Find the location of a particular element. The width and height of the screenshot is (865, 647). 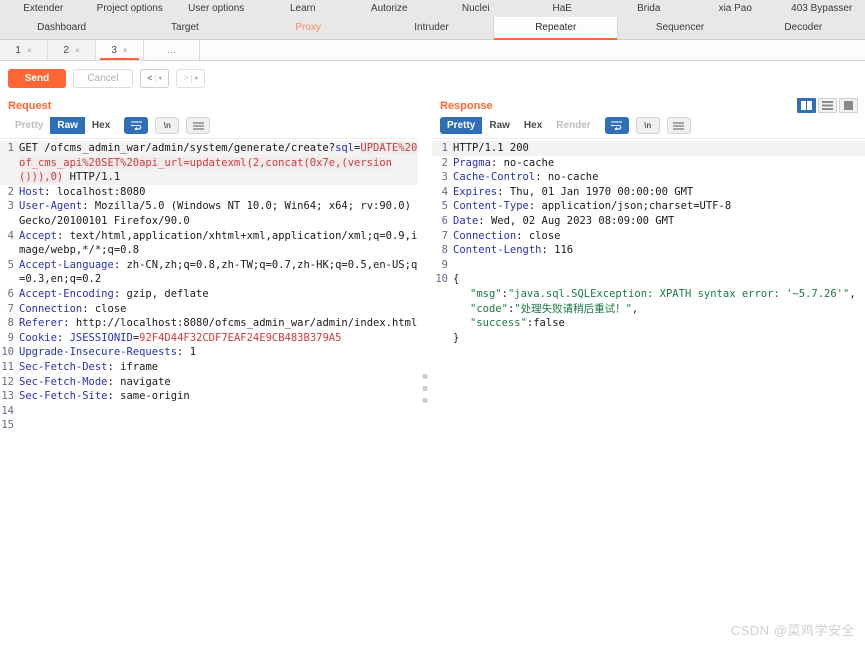

line-text: "code":"处理失败请稍后重试！", is located at coordinates (658, 309).